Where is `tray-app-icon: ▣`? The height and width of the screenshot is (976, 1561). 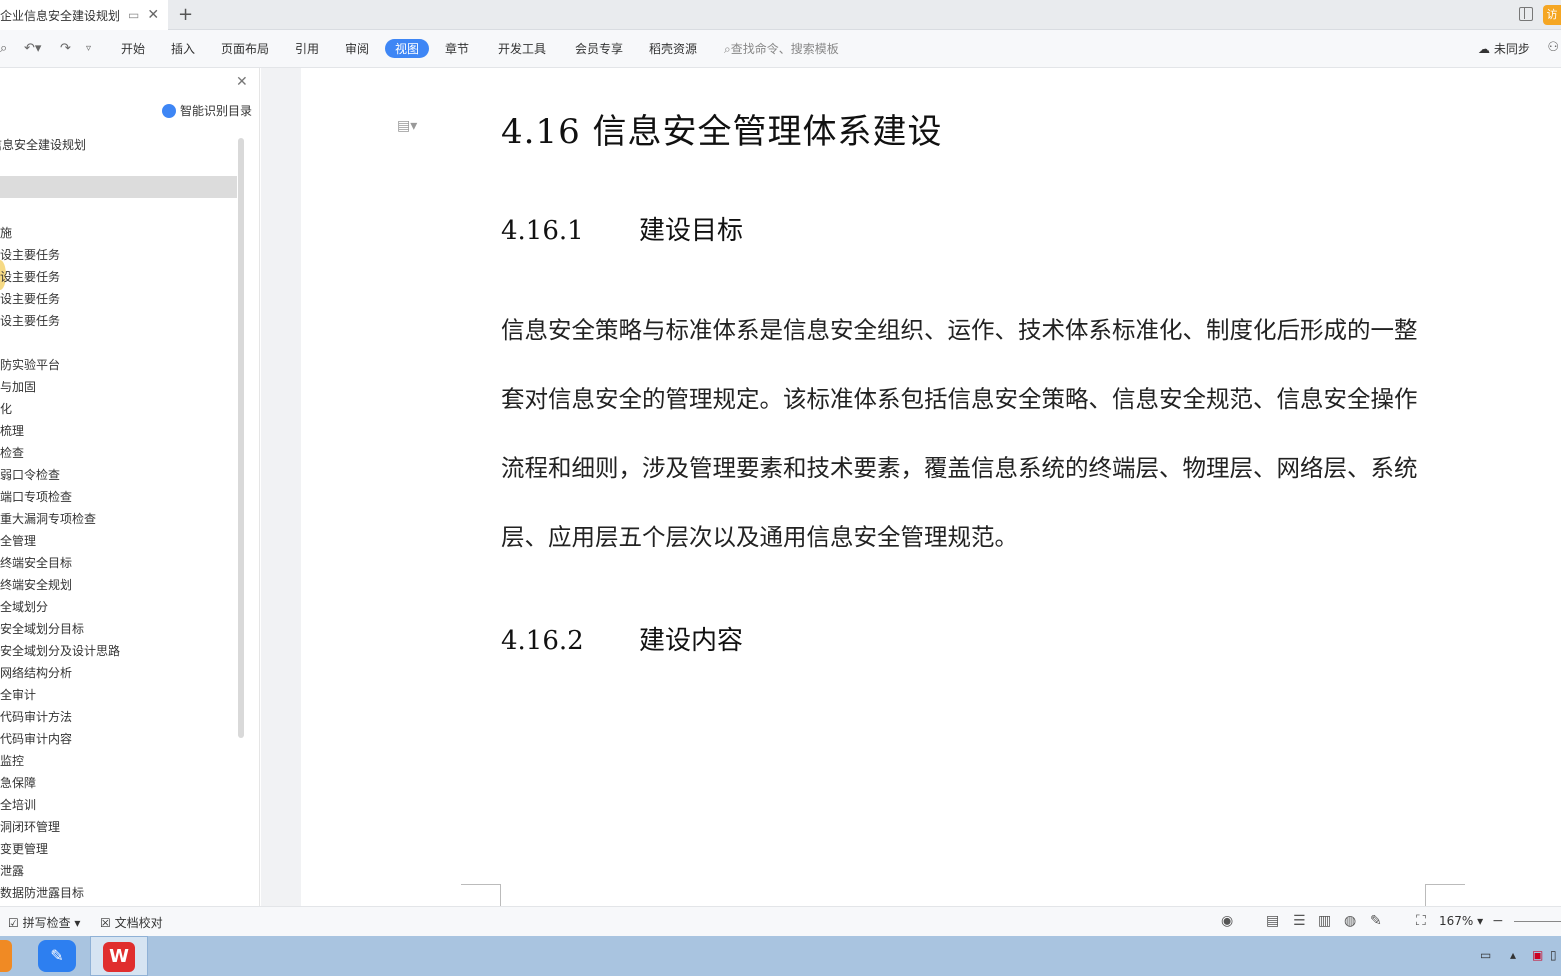 tray-app-icon: ▣ is located at coordinates (1537, 955).